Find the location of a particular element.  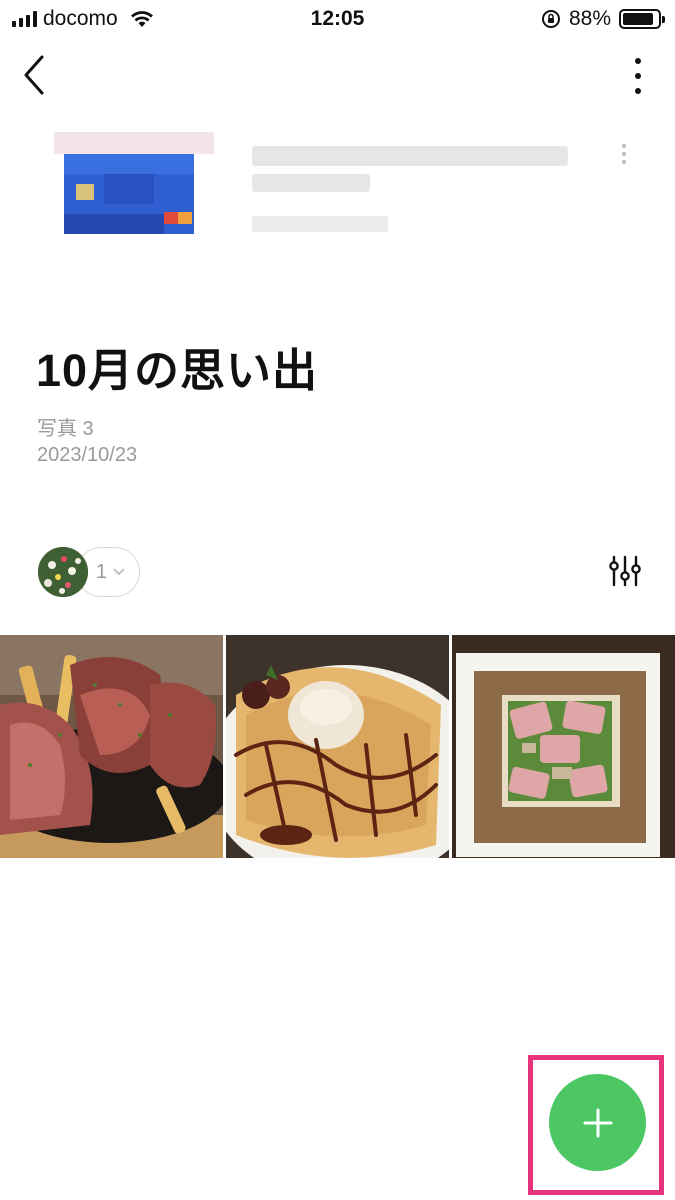

crepe-photo is located at coordinates (337, 746).